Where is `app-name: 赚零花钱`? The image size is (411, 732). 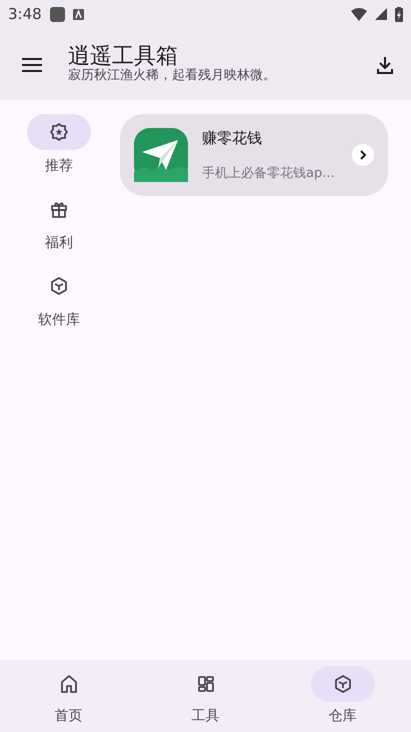 app-name: 赚零花钱 is located at coordinates (232, 138).